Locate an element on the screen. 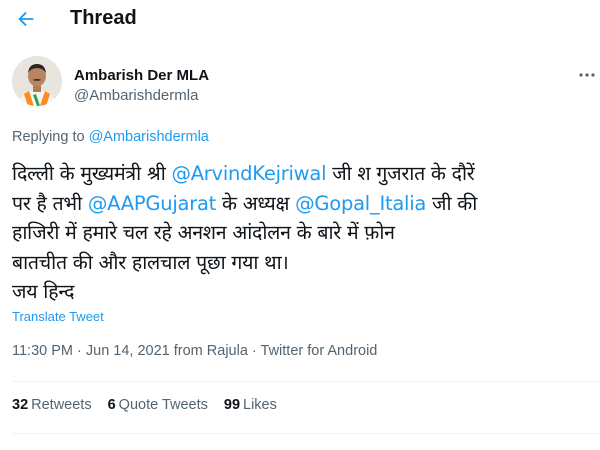 The width and height of the screenshot is (600, 450). stat-label: Quote Tweets is located at coordinates (163, 405).